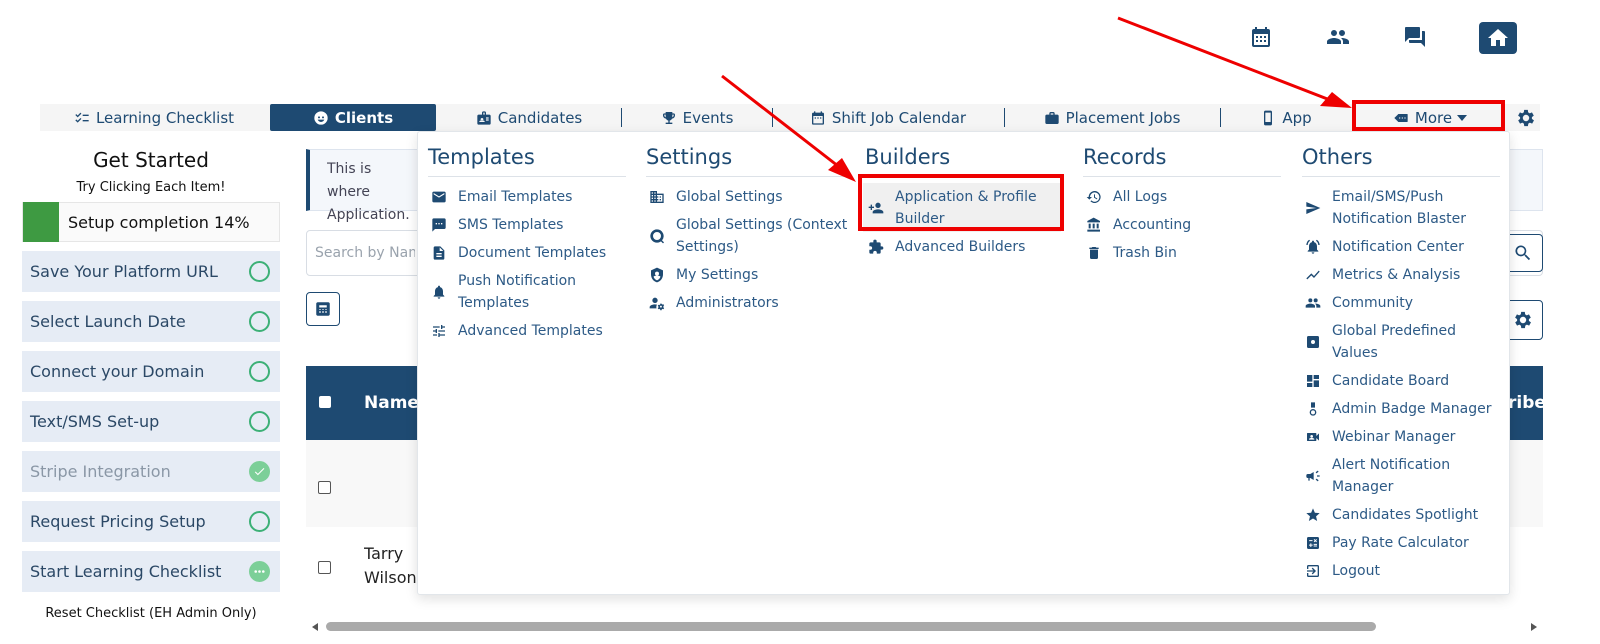 The height and width of the screenshot is (644, 1600). I want to click on menu-notification-center: Notification Center, so click(1401, 247).